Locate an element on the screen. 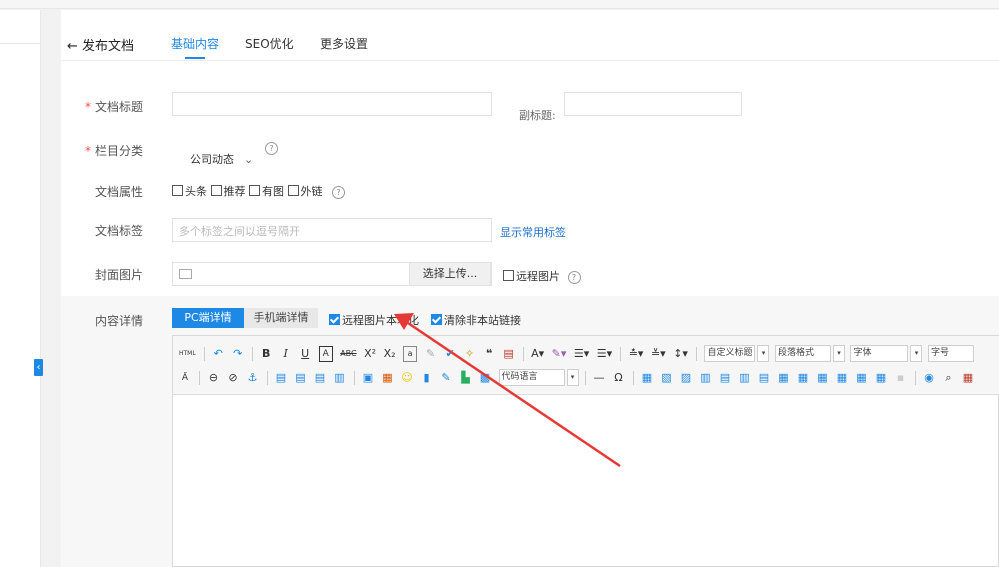 The height and width of the screenshot is (567, 999). merge-right-icon: ▦ is located at coordinates (803, 378).